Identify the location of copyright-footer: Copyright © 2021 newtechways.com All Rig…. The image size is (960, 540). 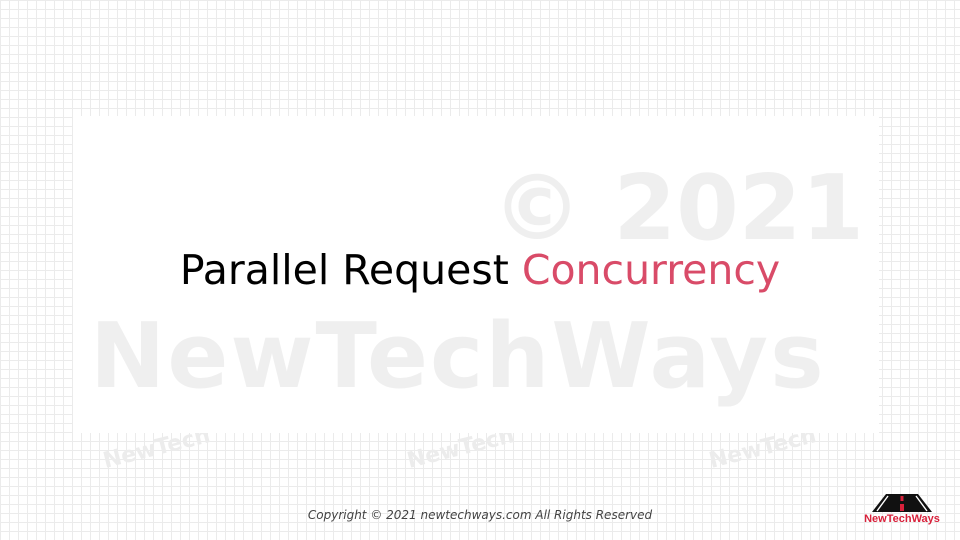
(480, 515).